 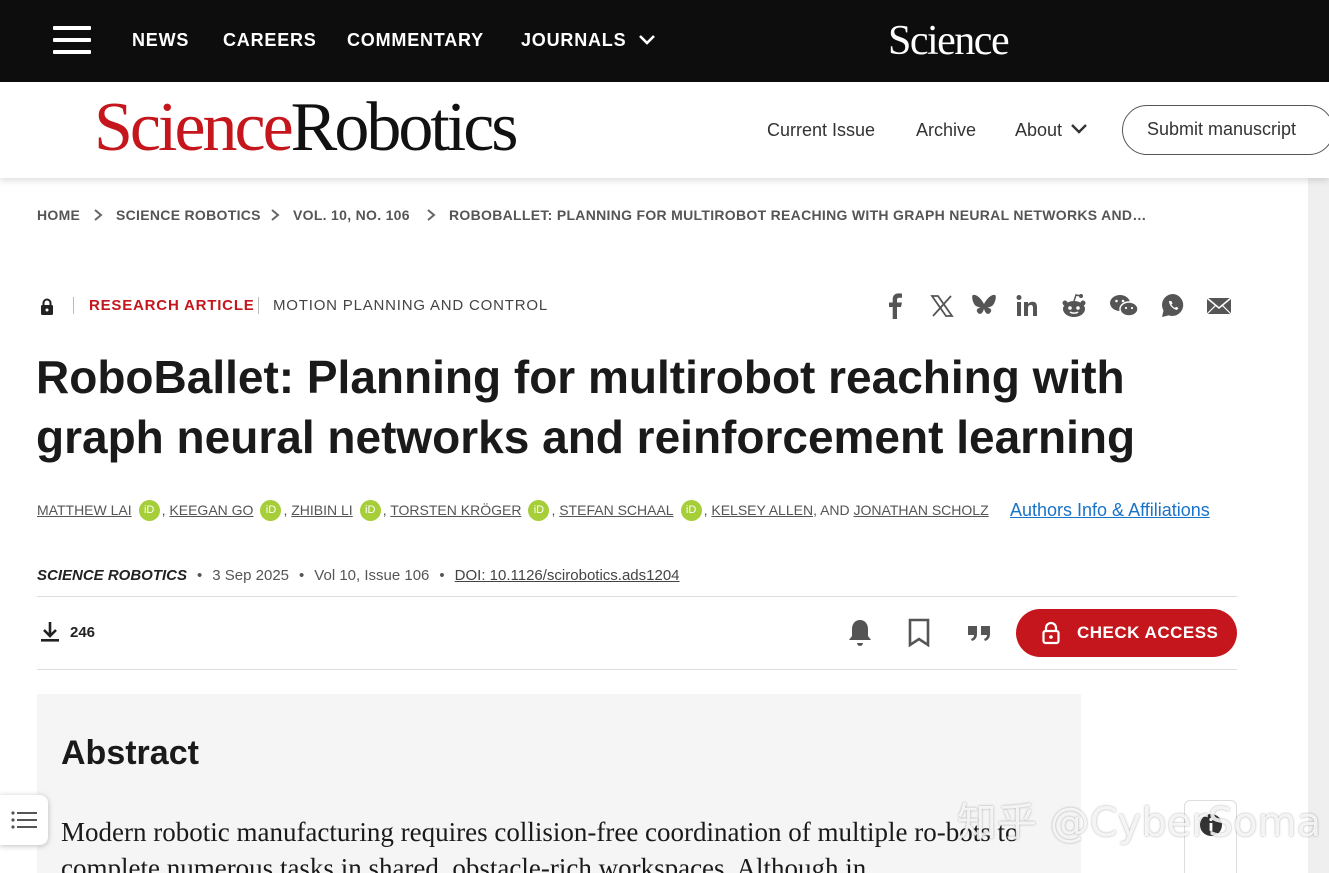 What do you see at coordinates (942, 306) in the screenshot?
I see `x-icon` at bounding box center [942, 306].